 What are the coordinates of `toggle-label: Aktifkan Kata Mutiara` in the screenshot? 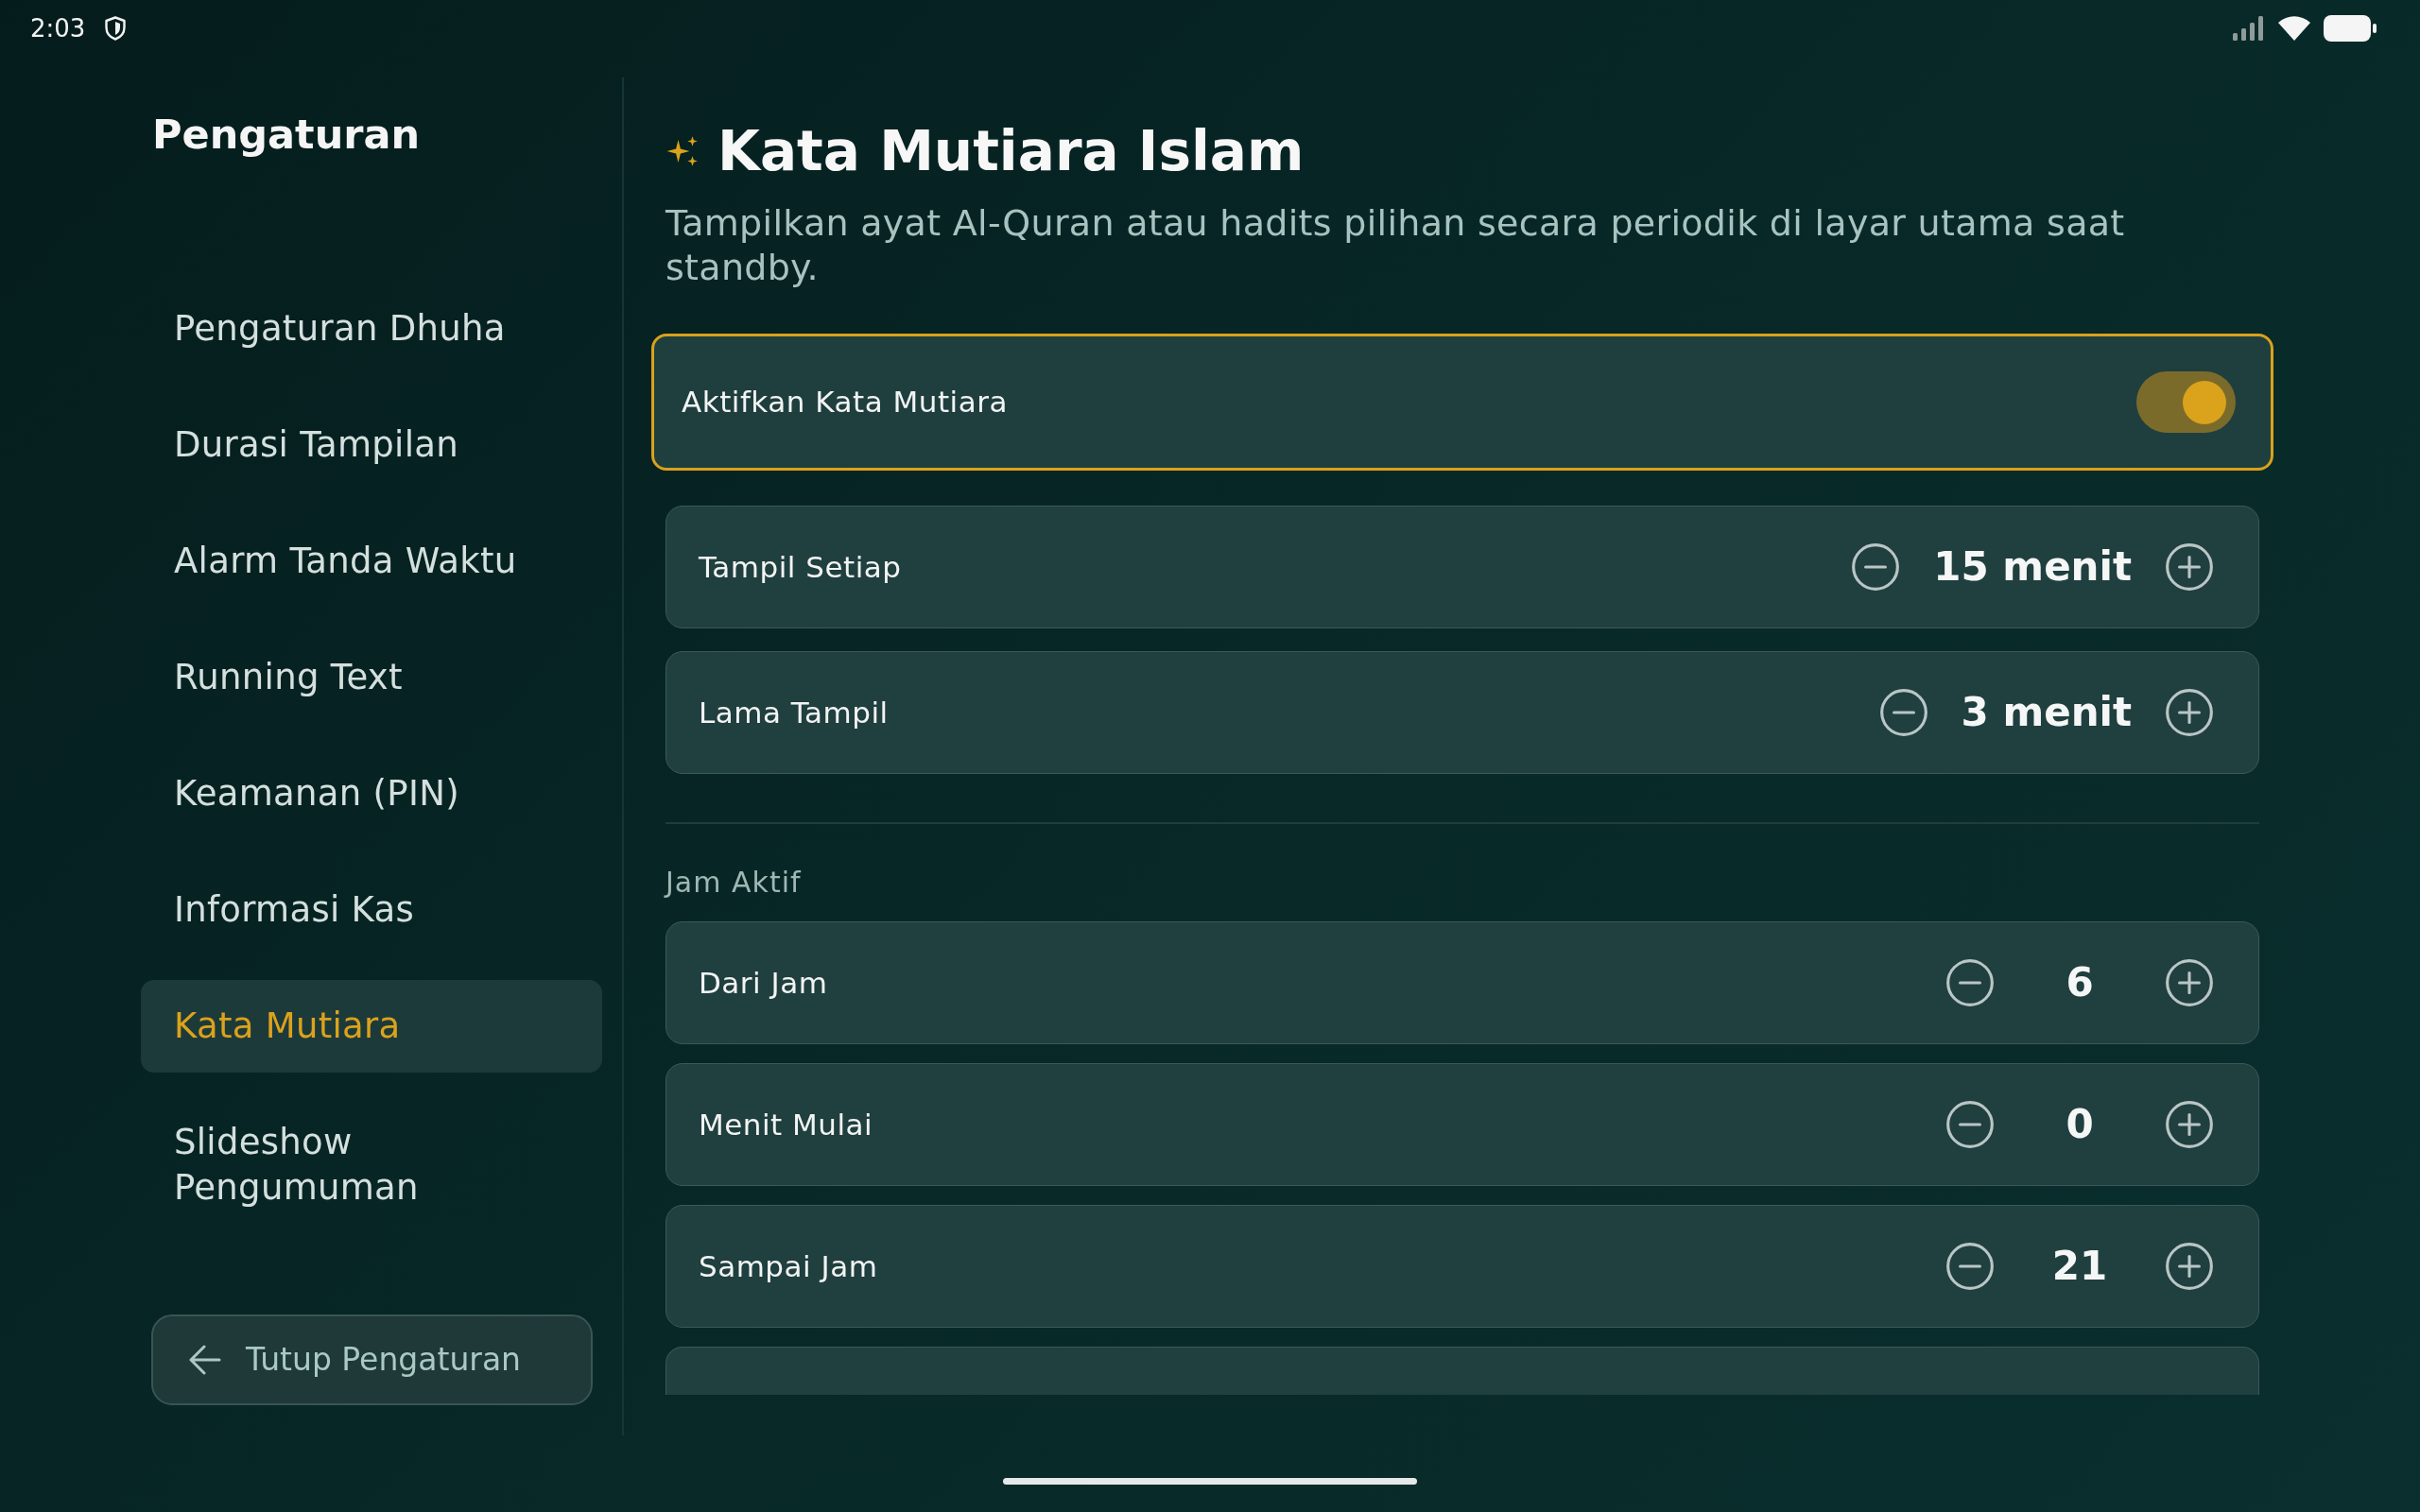 It's located at (845, 402).